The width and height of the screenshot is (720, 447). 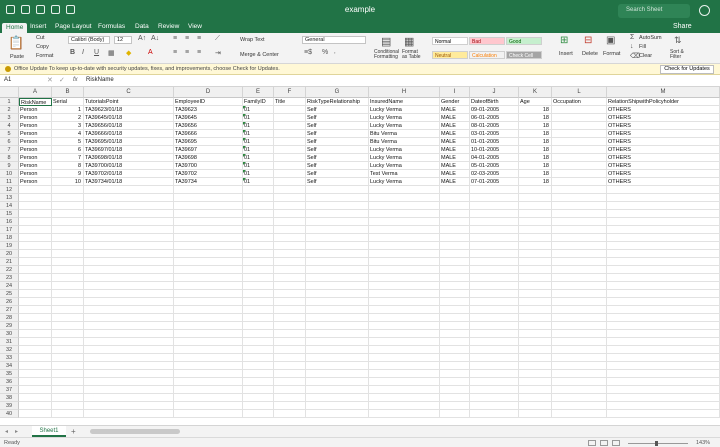 I want to click on table-cell: OTHERS, so click(x=663, y=134).